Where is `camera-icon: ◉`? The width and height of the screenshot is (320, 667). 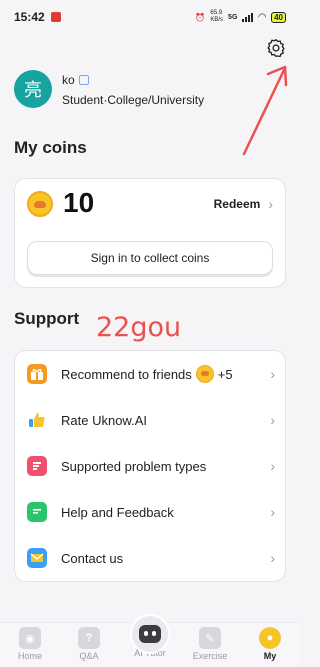
camera-icon: ◉ is located at coordinates (30, 638).